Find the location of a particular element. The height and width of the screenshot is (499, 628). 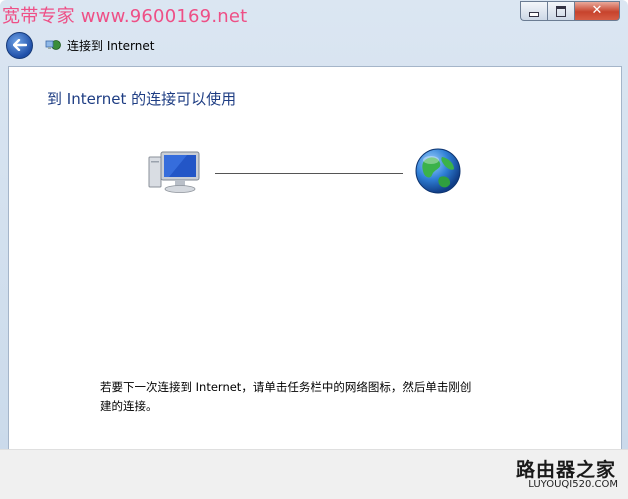

navigation-bar: 连接到 Internet is located at coordinates (80, 45).